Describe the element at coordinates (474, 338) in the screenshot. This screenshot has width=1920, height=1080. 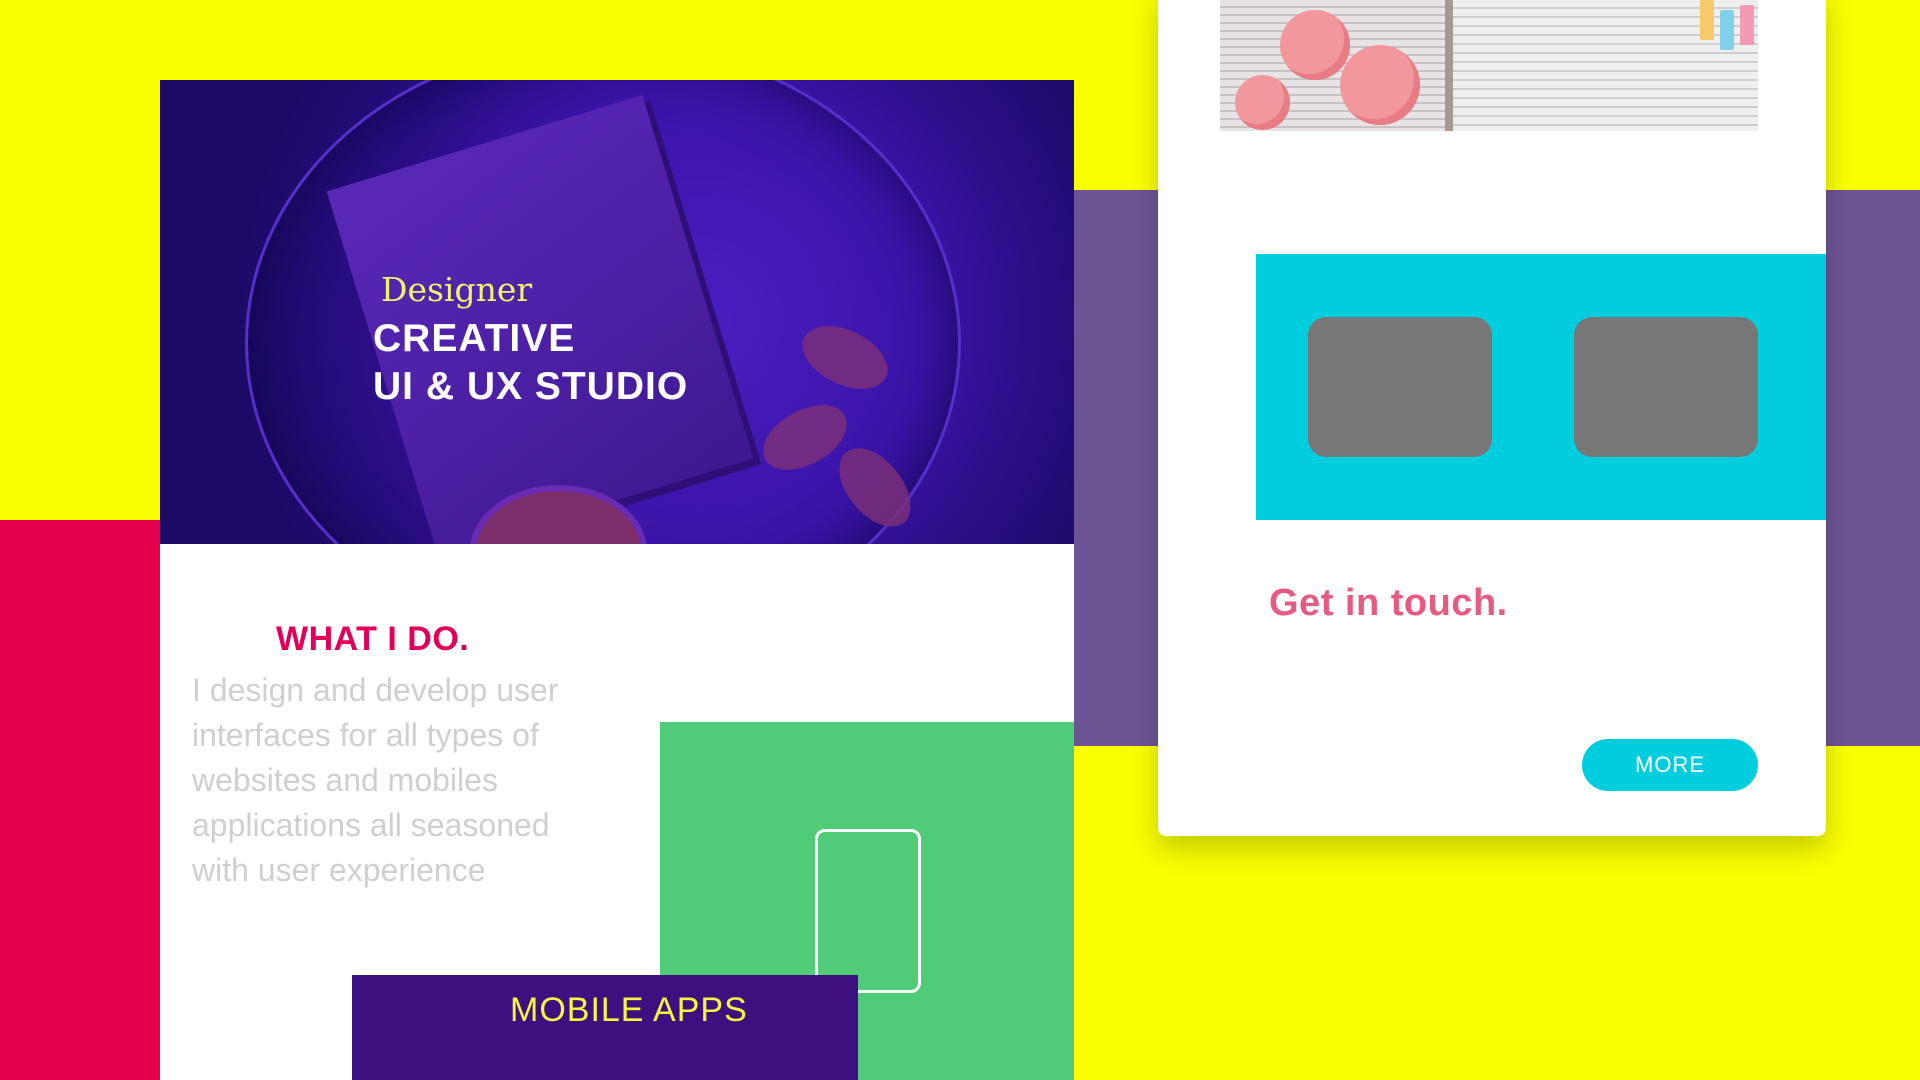
I see `hero-title-line-1: CREATIVE` at that location.